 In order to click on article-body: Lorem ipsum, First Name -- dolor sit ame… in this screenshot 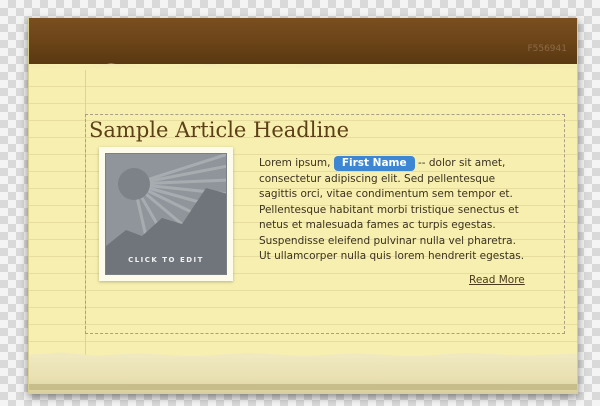, I will do `click(394, 210)`.